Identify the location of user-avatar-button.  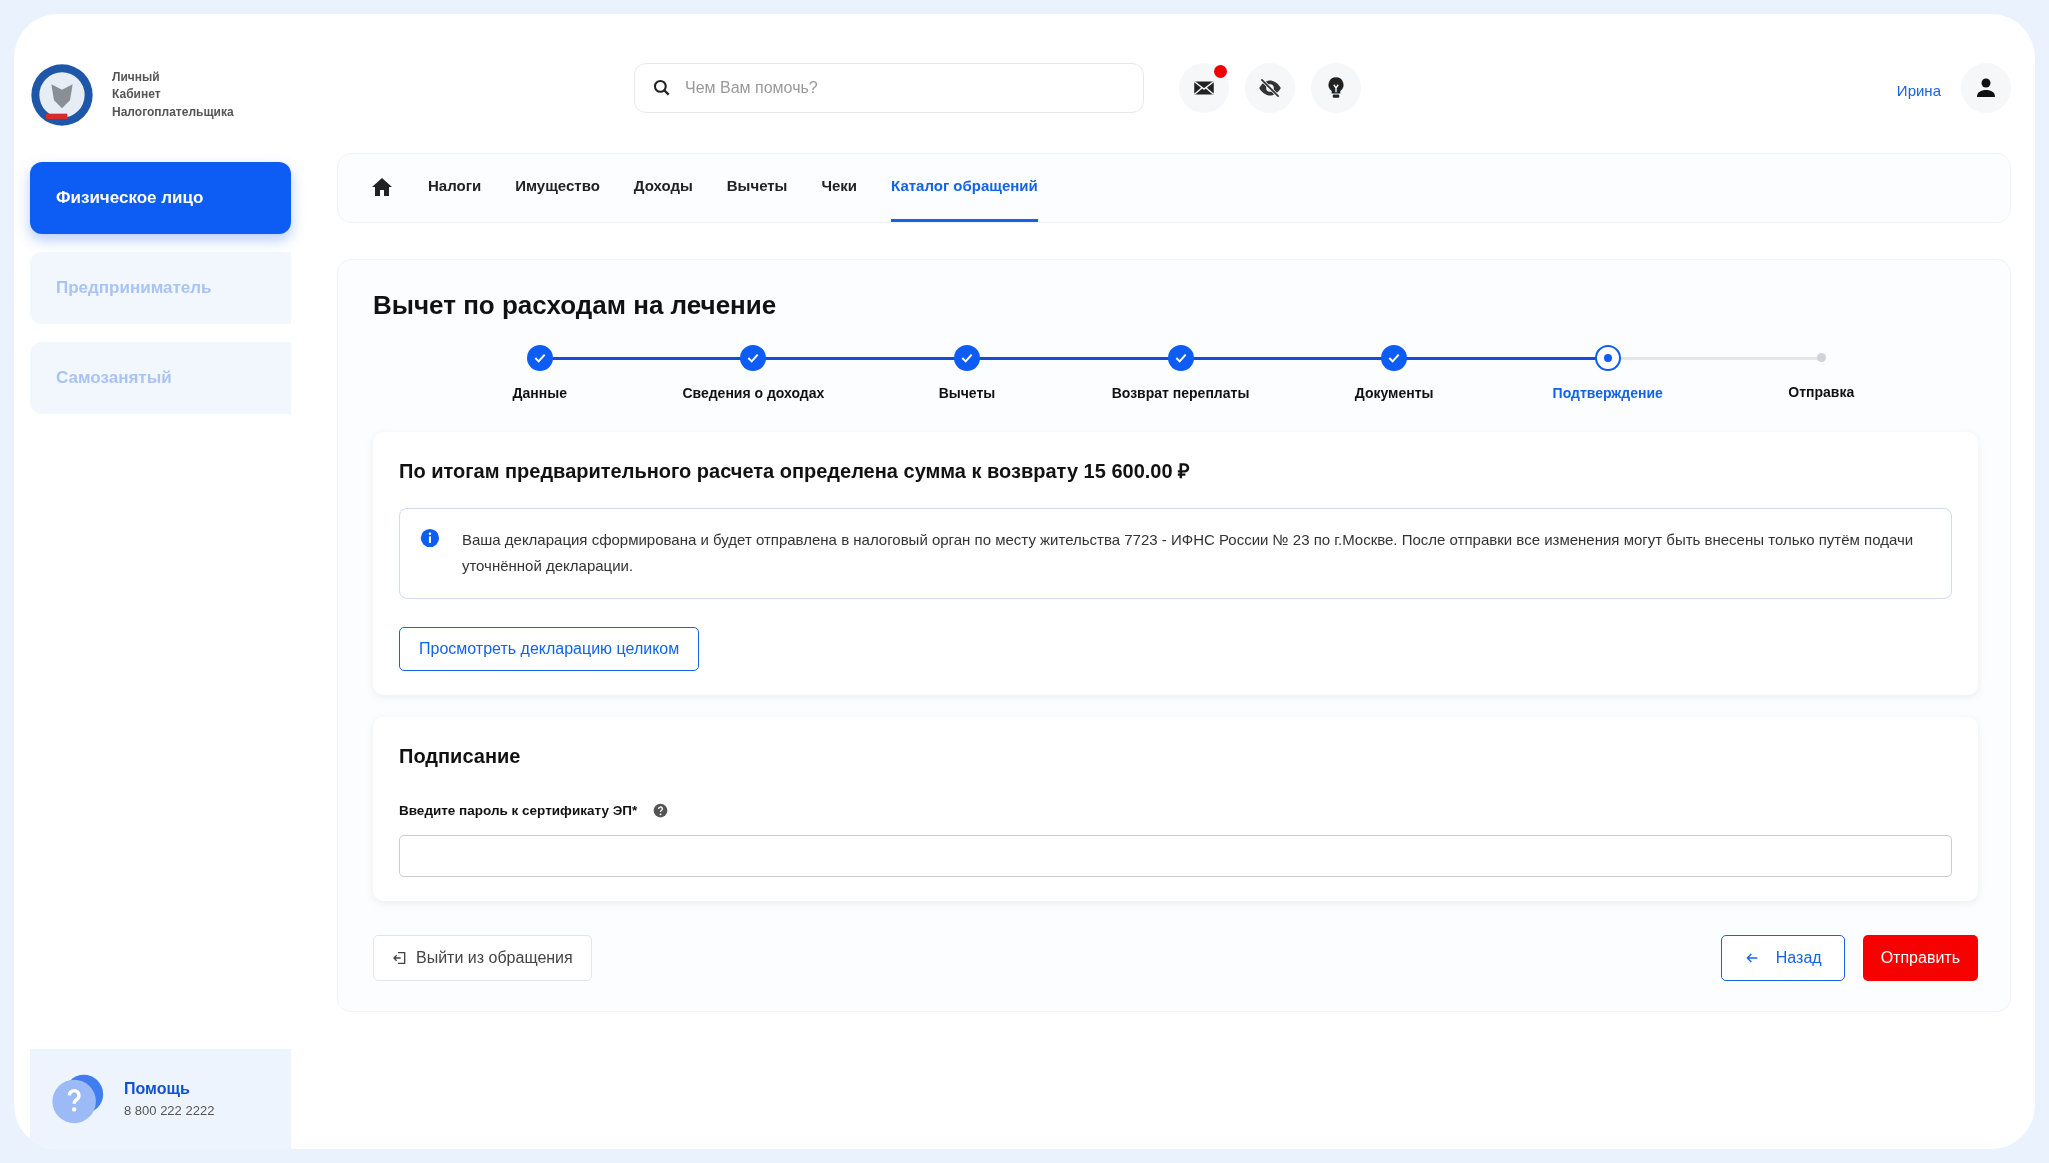
(1986, 87).